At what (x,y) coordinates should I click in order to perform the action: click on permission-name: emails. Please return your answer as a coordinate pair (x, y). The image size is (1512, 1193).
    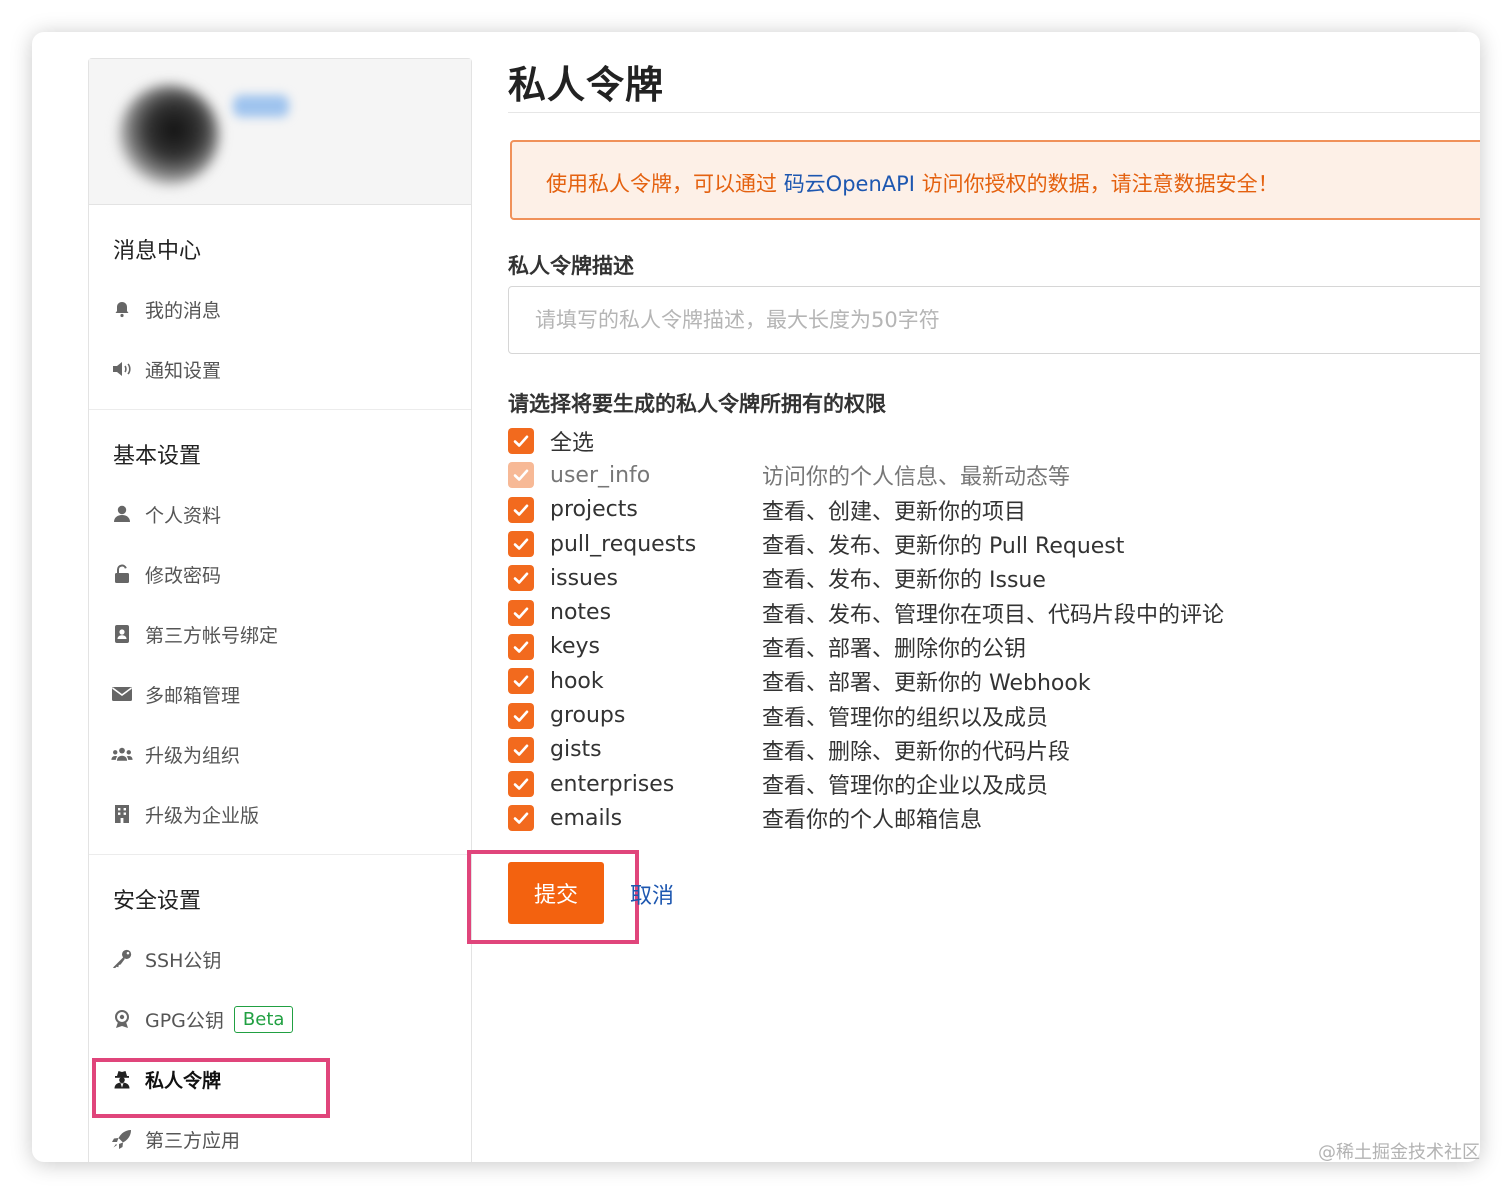
    Looking at the image, I should click on (586, 818).